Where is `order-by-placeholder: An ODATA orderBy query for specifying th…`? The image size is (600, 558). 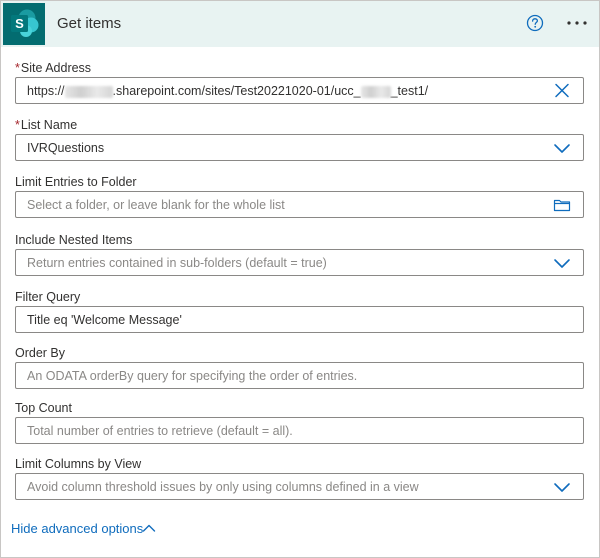 order-by-placeholder: An ODATA orderBy query for specifying th… is located at coordinates (192, 376).